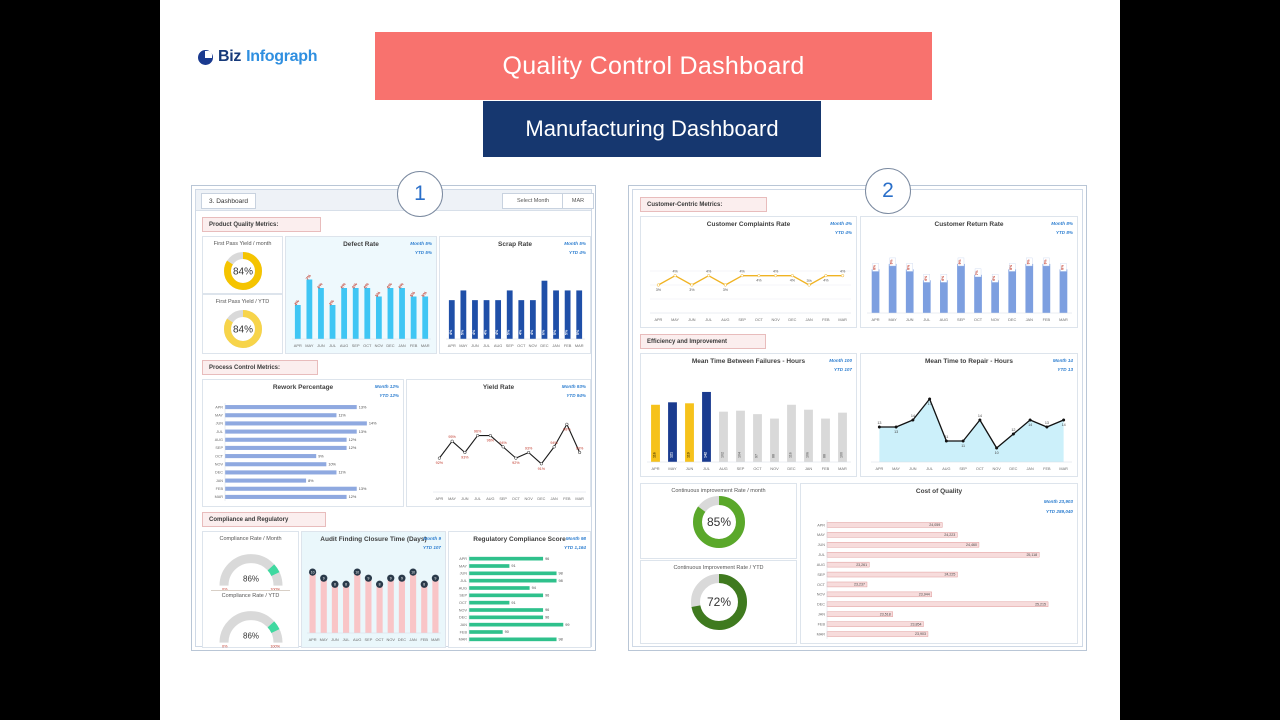  What do you see at coordinates (567, 332) in the screenshot?
I see `svg-text: 5%` at bounding box center [567, 332].